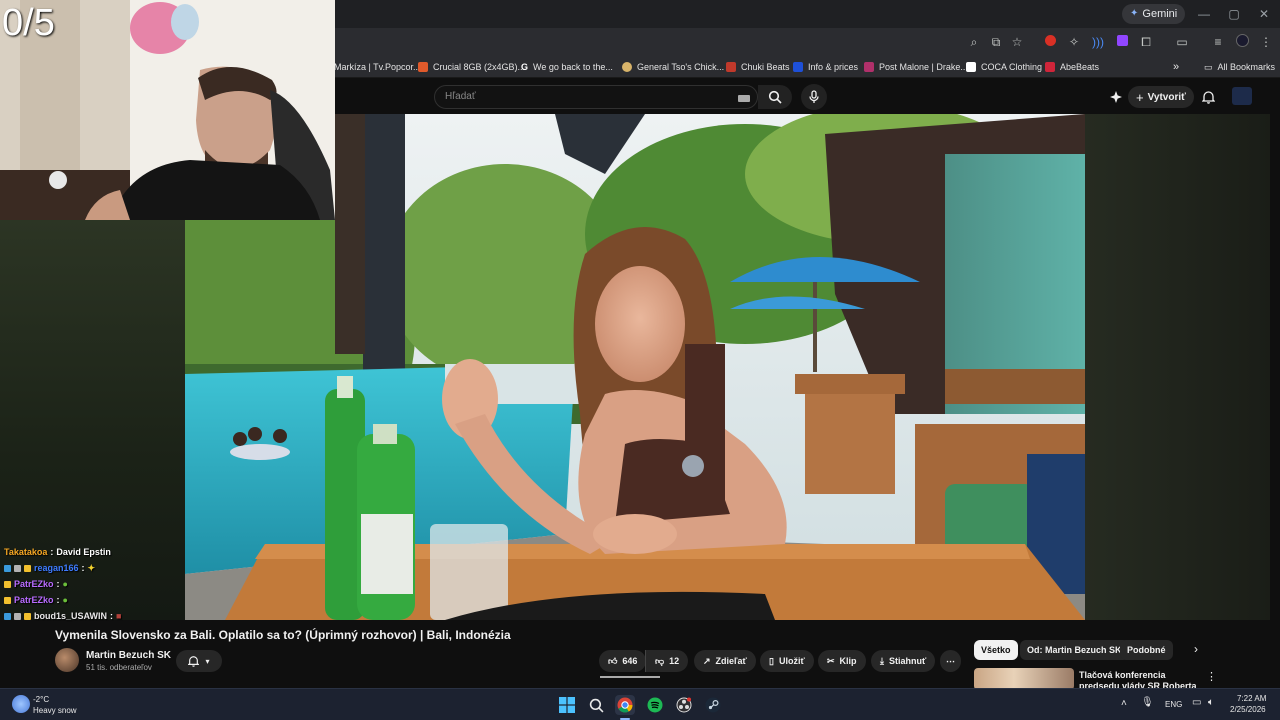 The height and width of the screenshot is (720, 1280). I want to click on share-button: ↗ Zdieľať, so click(725, 661).